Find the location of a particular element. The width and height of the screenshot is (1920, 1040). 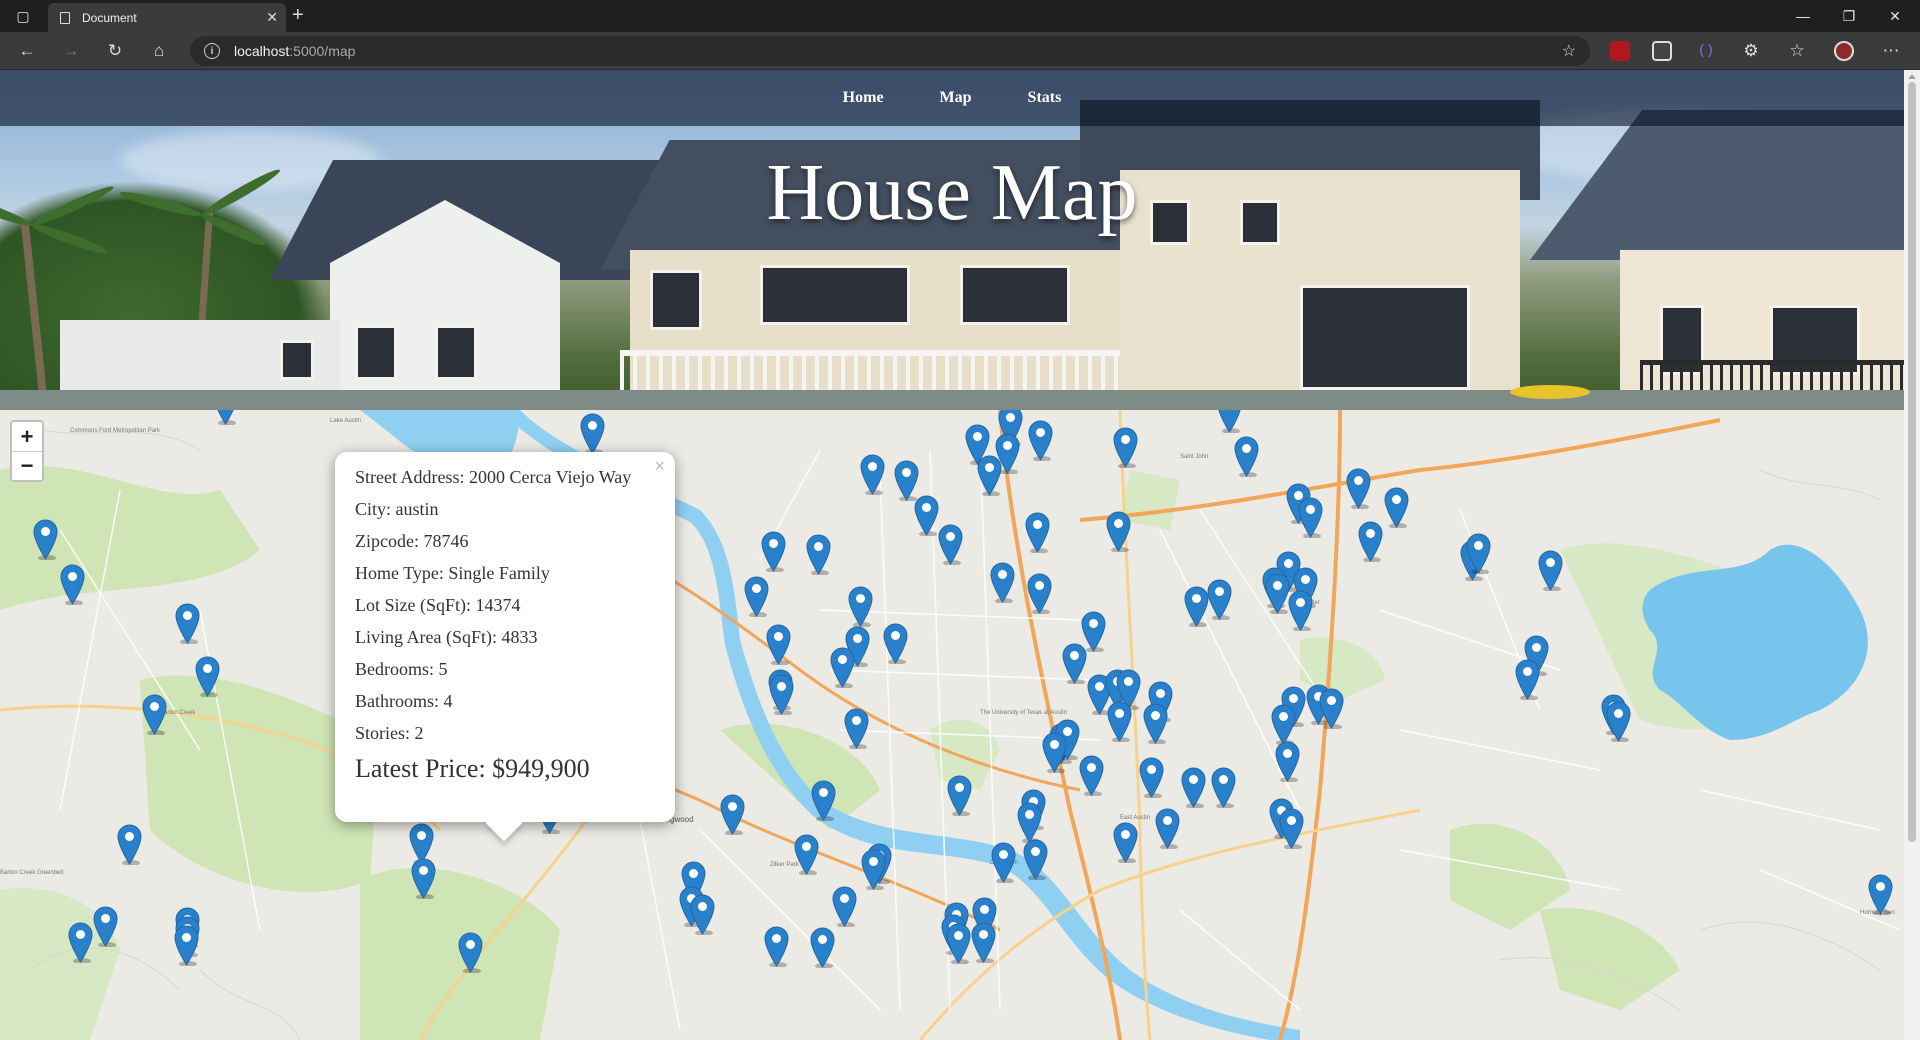

forward-icon: → is located at coordinates (71, 51).